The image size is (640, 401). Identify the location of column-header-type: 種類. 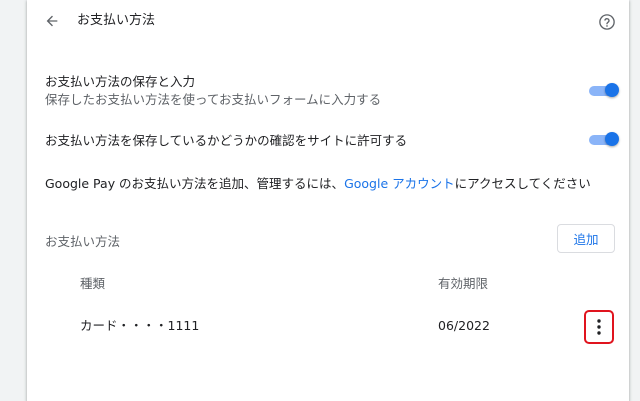
(93, 283).